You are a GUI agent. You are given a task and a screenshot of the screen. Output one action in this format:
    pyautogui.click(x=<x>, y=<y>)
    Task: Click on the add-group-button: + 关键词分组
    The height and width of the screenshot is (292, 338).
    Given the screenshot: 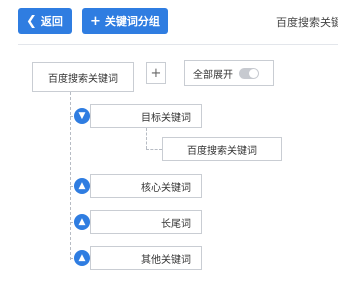 What is the action you would take?
    pyautogui.click(x=125, y=21)
    